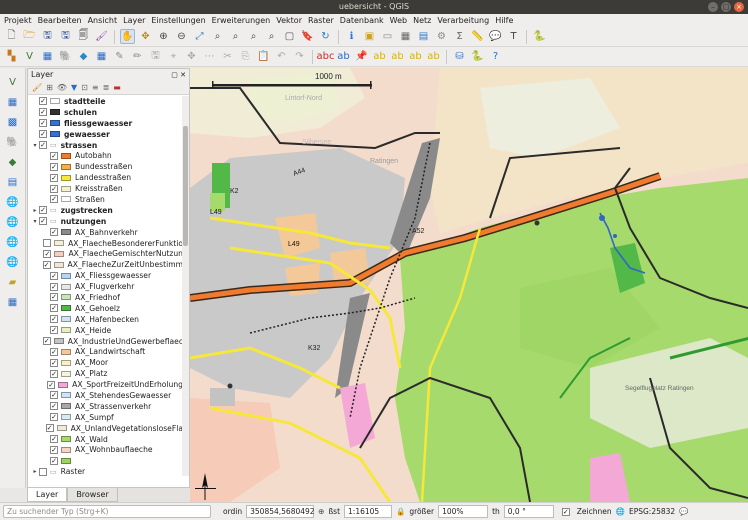  I want to click on data-source-manager-icon: ▚, so click(11, 56).